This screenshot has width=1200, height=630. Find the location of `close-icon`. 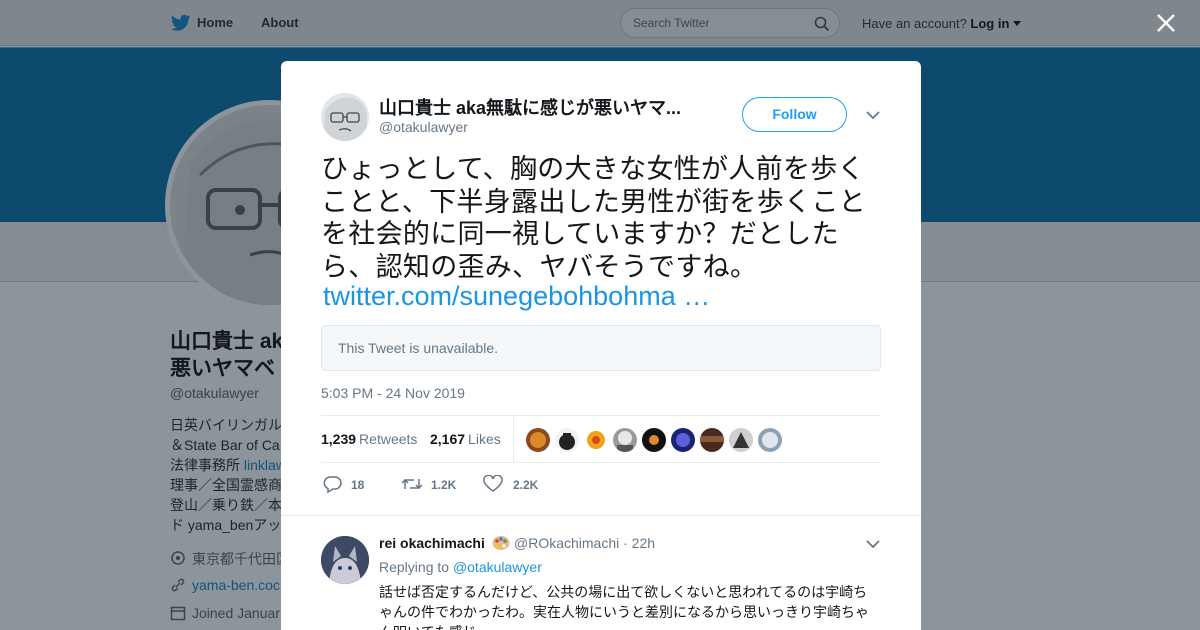

close-icon is located at coordinates (1166, 23).